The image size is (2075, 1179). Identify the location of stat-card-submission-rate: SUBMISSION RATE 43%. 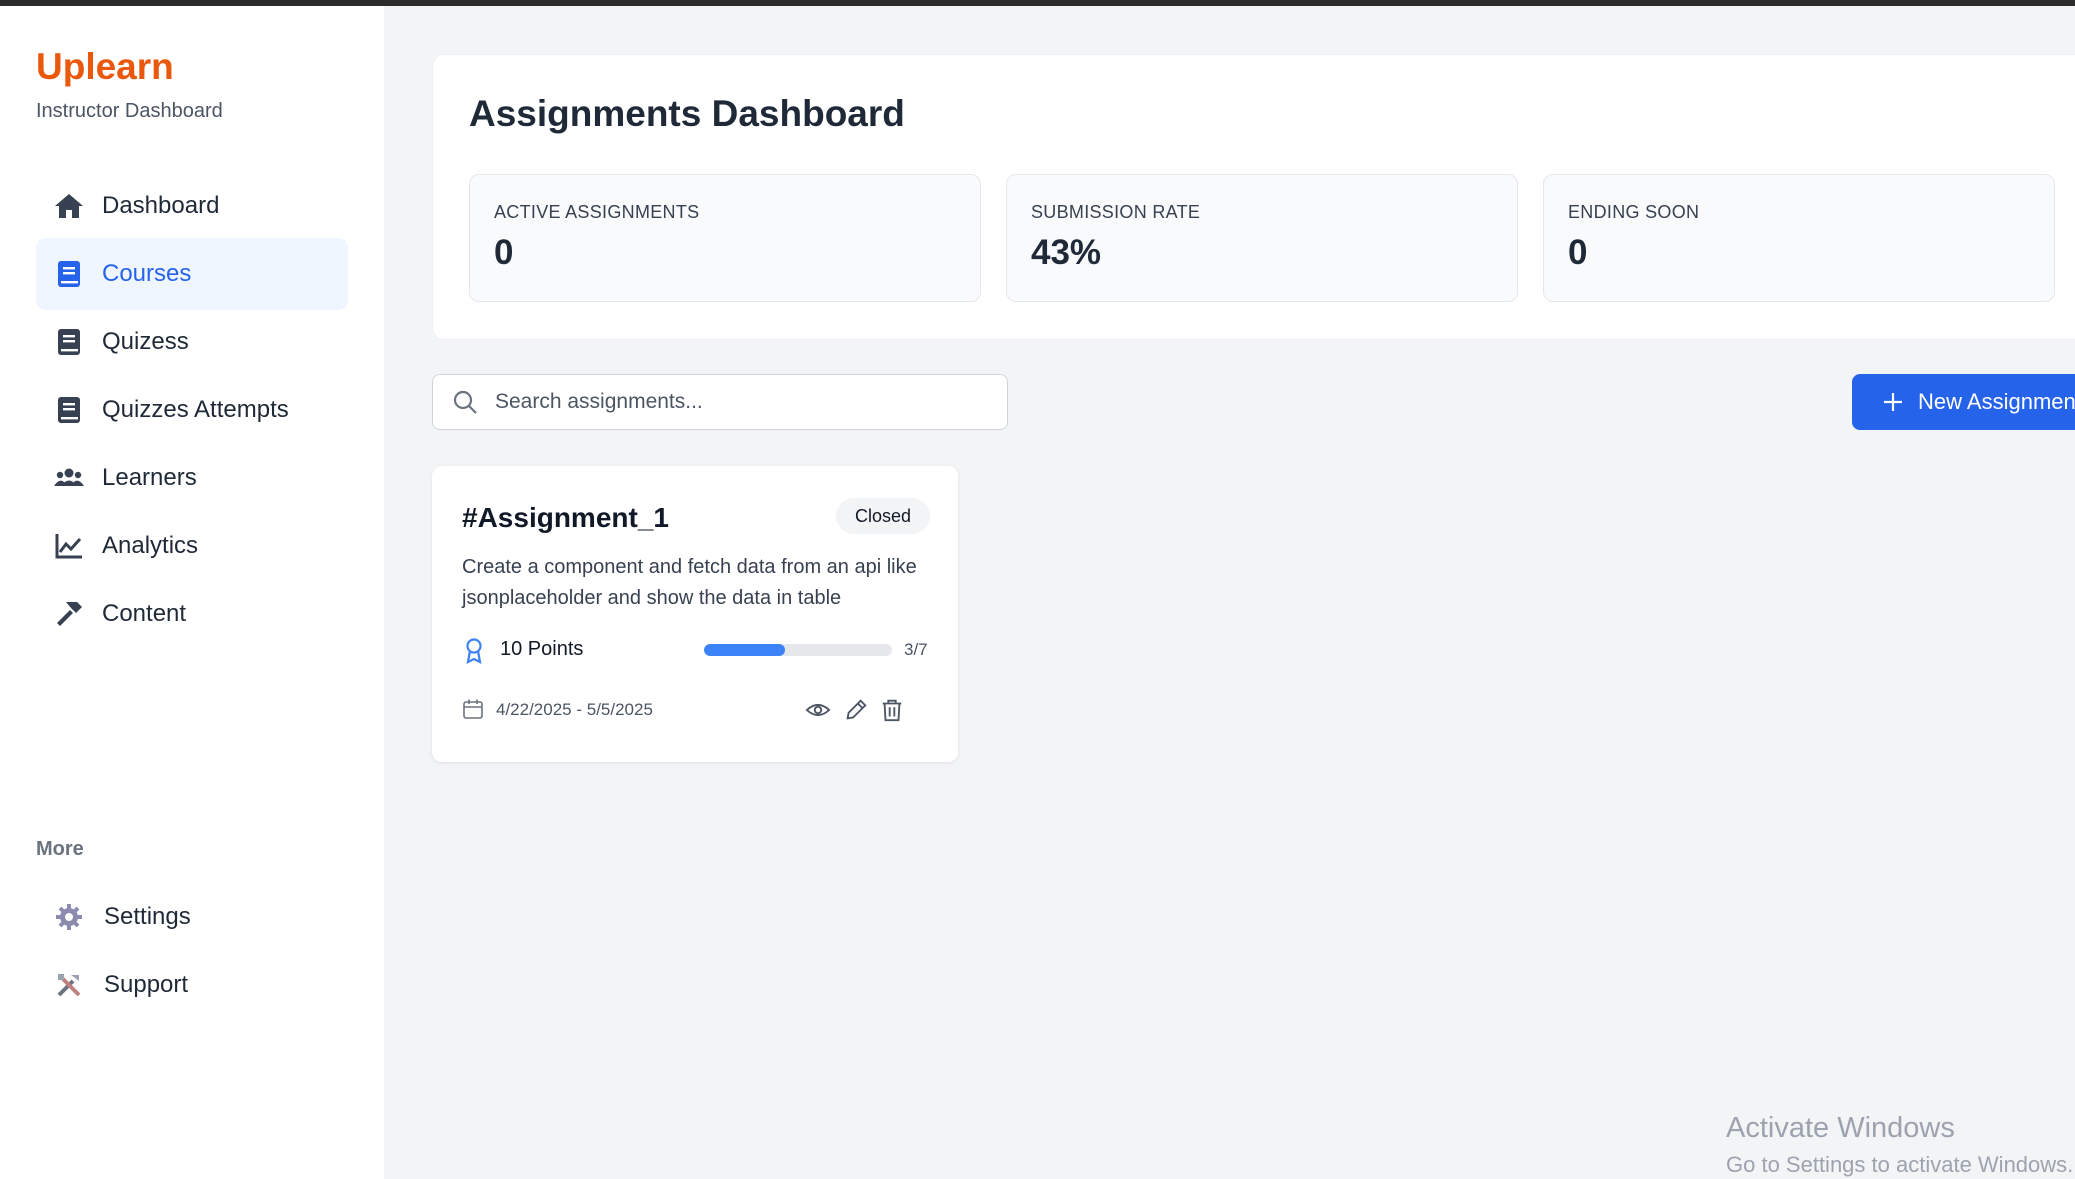
(1262, 238).